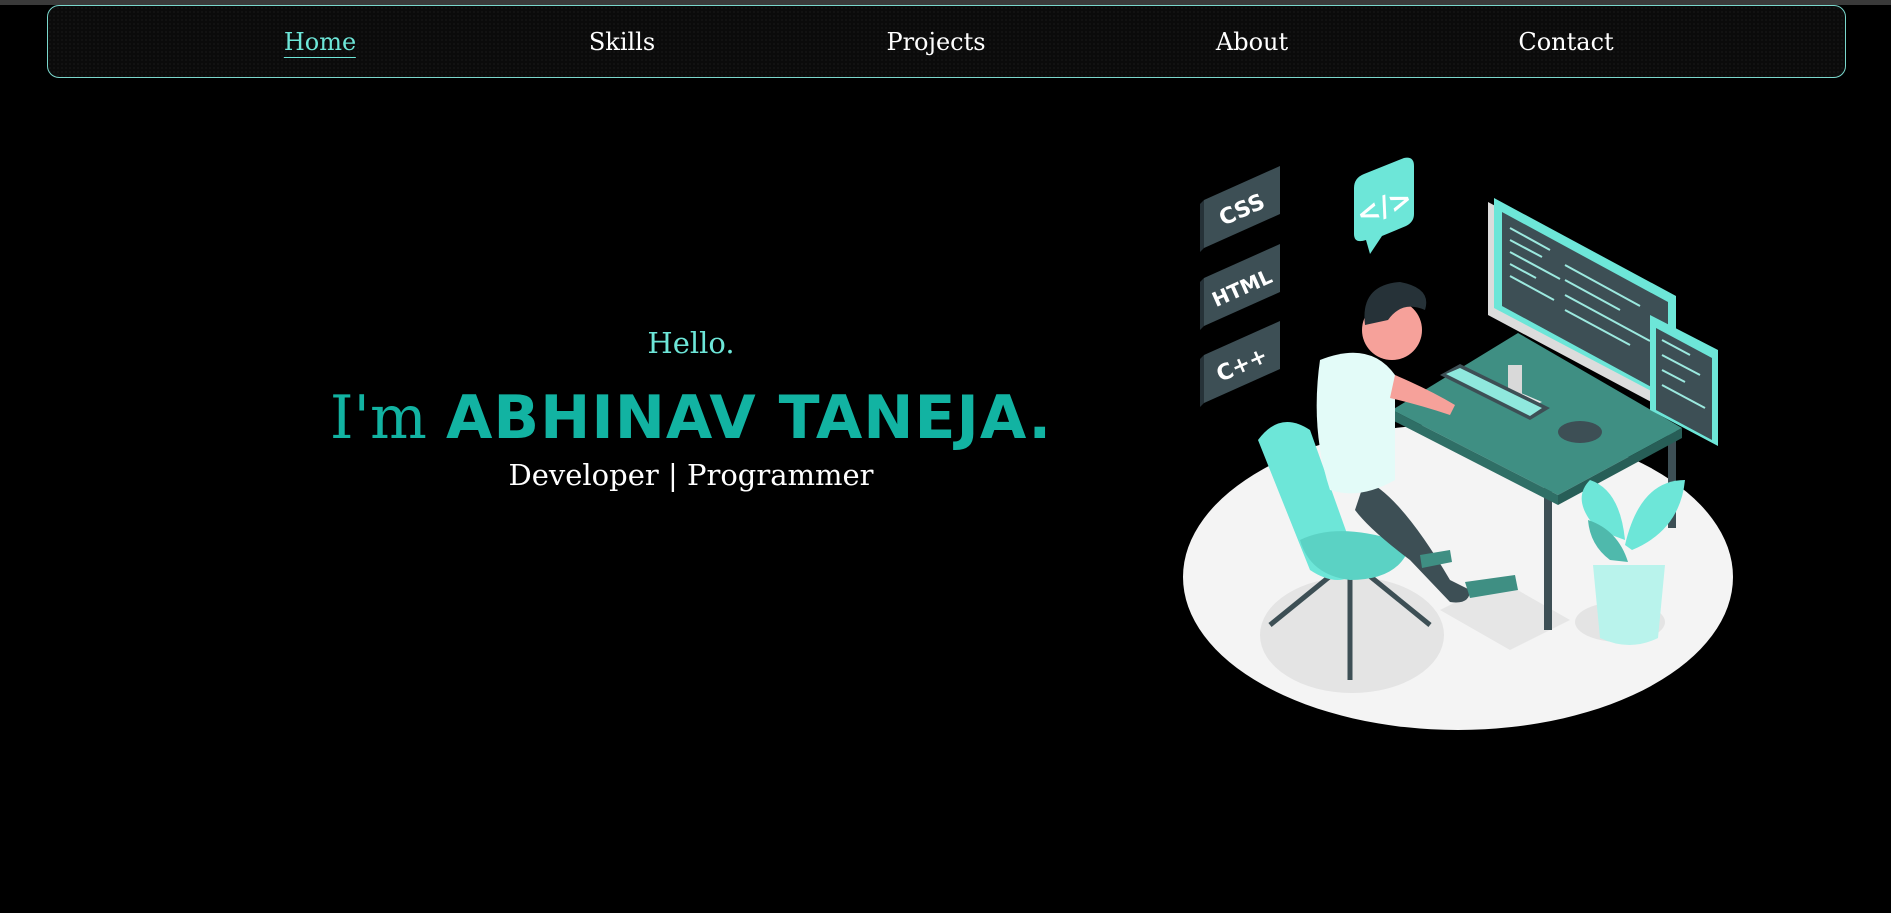  Describe the element at coordinates (749, 418) in the screenshot. I see `hero-name: ABHINAV TANEJA.` at that location.